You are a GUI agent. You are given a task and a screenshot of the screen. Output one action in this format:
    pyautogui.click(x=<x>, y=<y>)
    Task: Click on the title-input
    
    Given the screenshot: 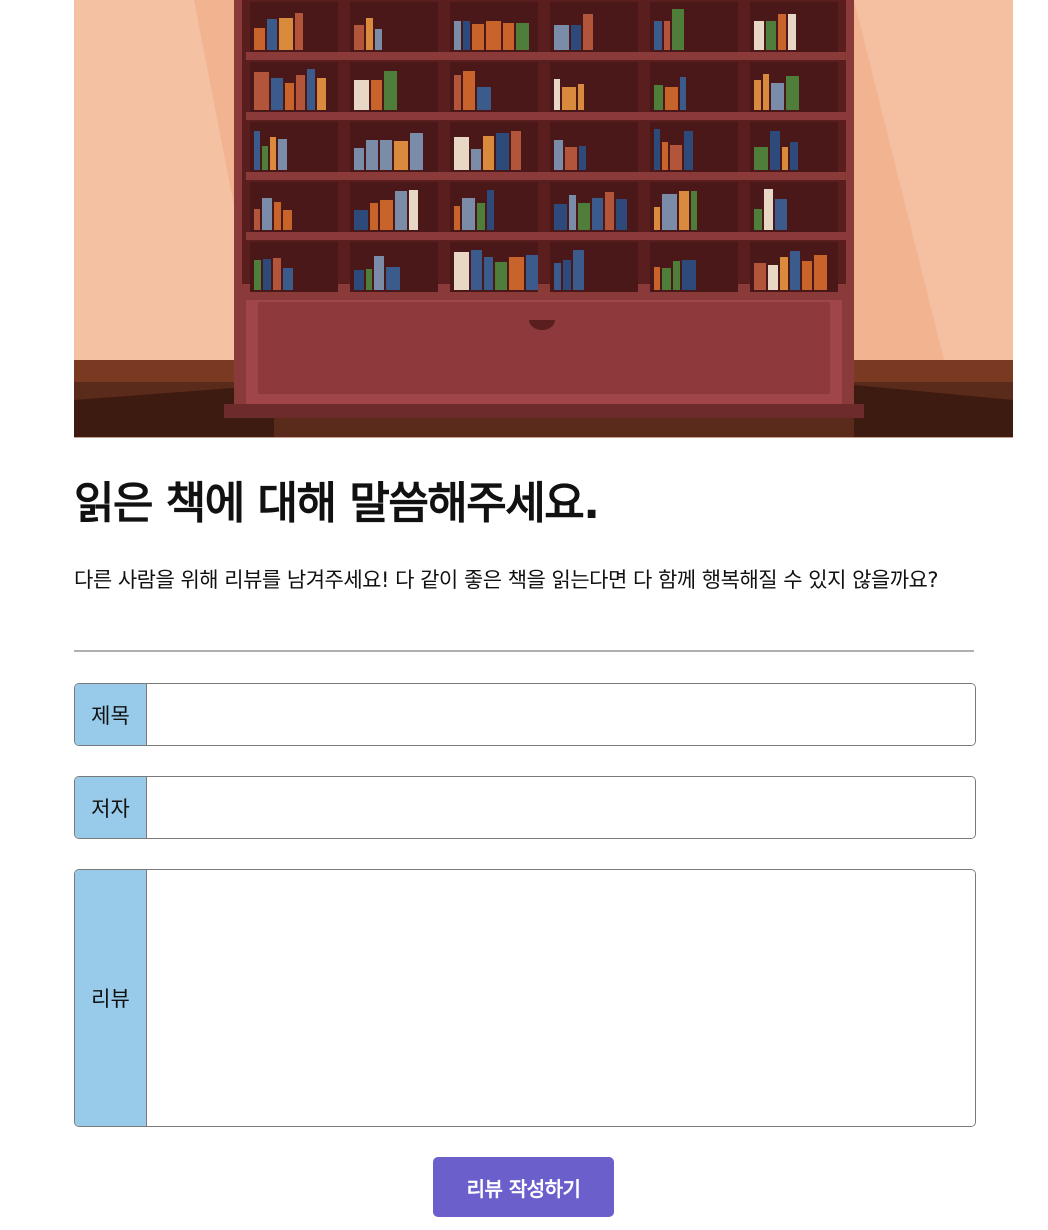 What is the action you would take?
    pyautogui.click(x=561, y=714)
    